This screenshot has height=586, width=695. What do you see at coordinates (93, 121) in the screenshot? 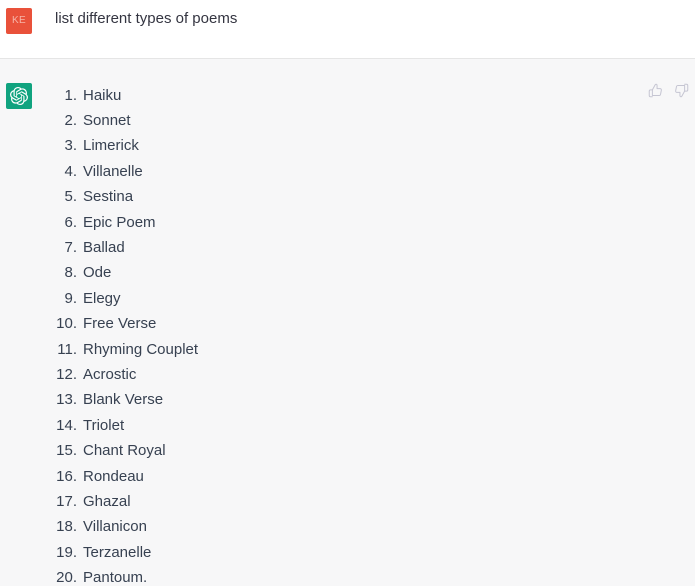
I see `list-item: Sonnet` at bounding box center [93, 121].